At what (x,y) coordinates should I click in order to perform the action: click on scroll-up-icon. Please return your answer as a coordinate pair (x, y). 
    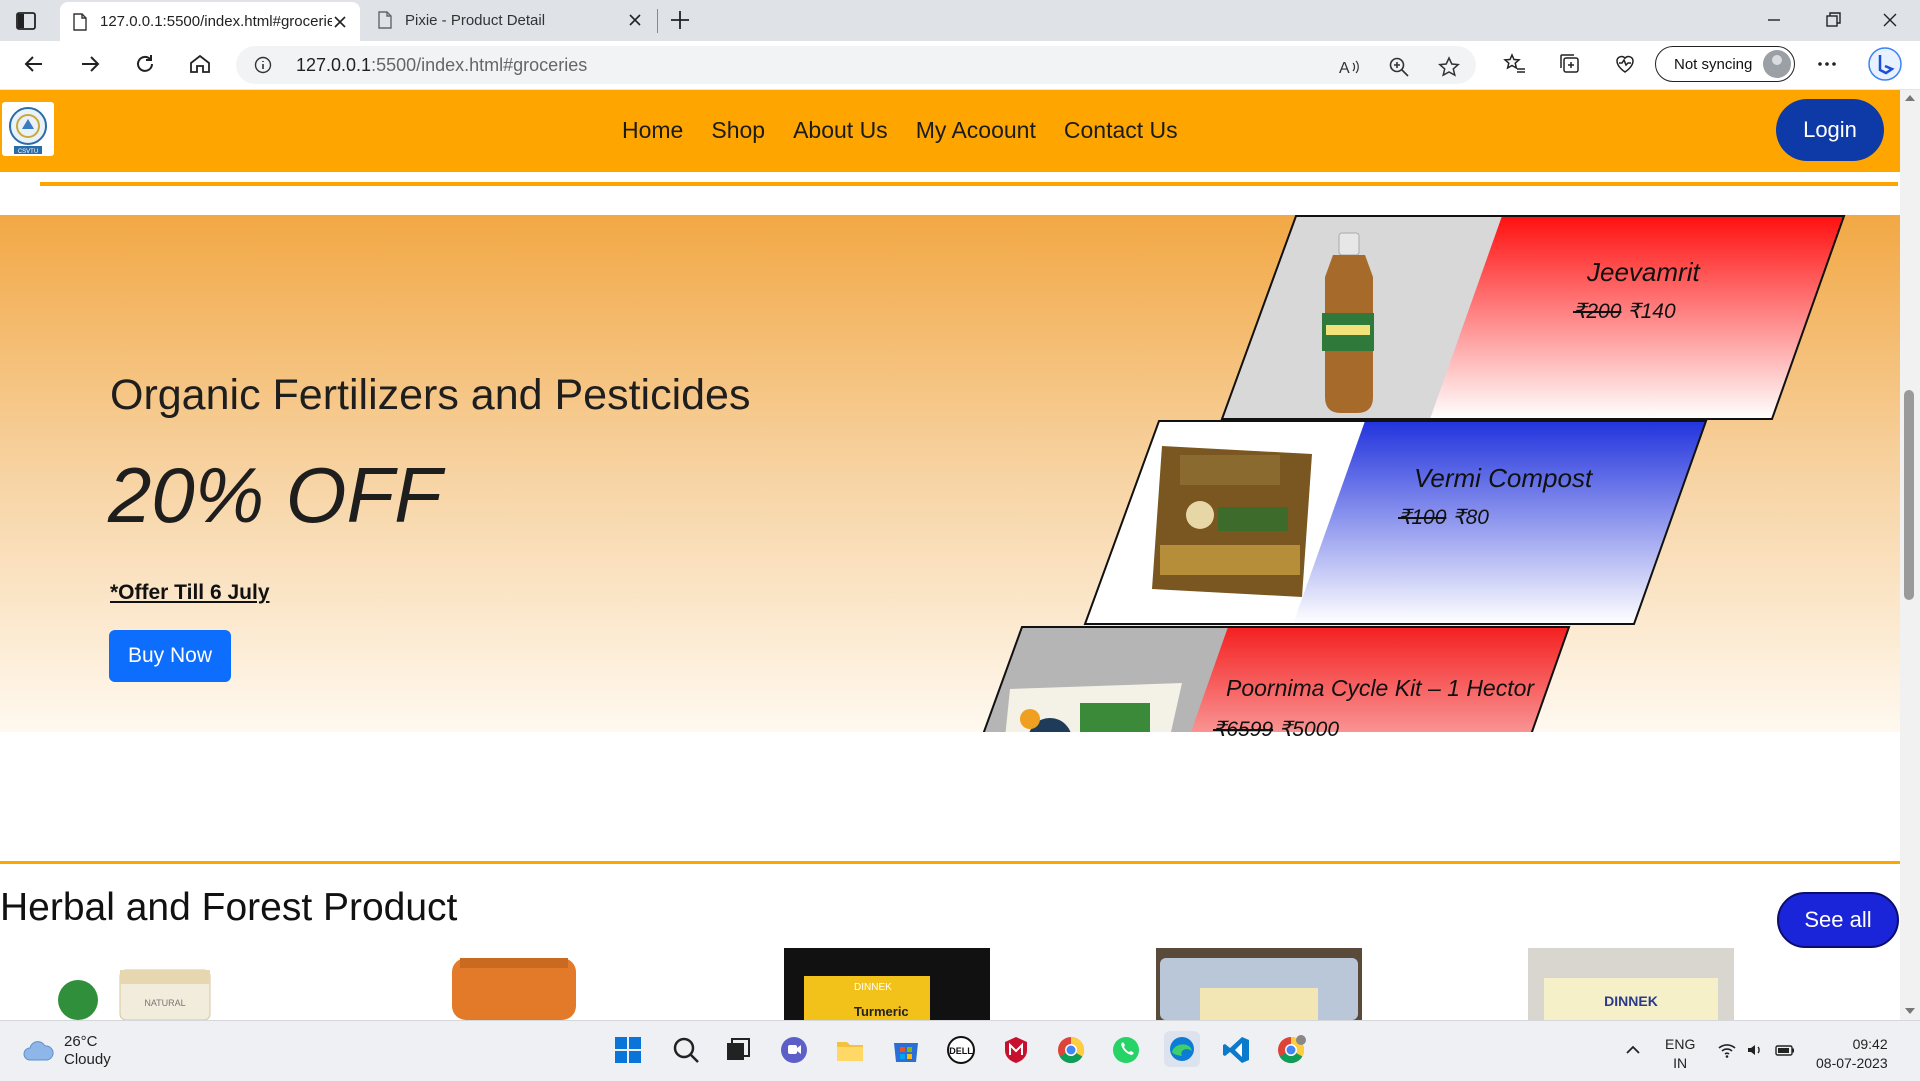
    Looking at the image, I should click on (1910, 98).